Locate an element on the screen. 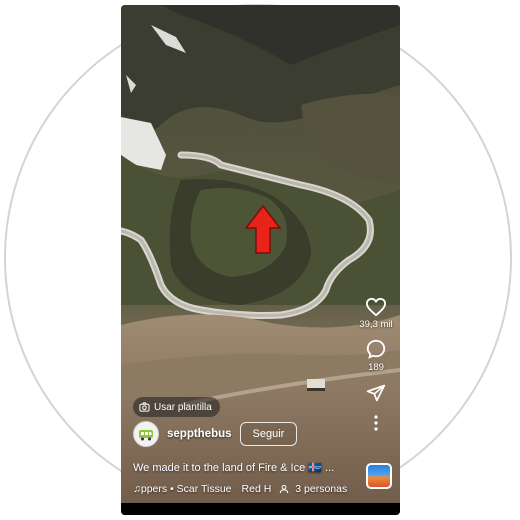  use-template-label: Usar plantilla is located at coordinates (183, 407).